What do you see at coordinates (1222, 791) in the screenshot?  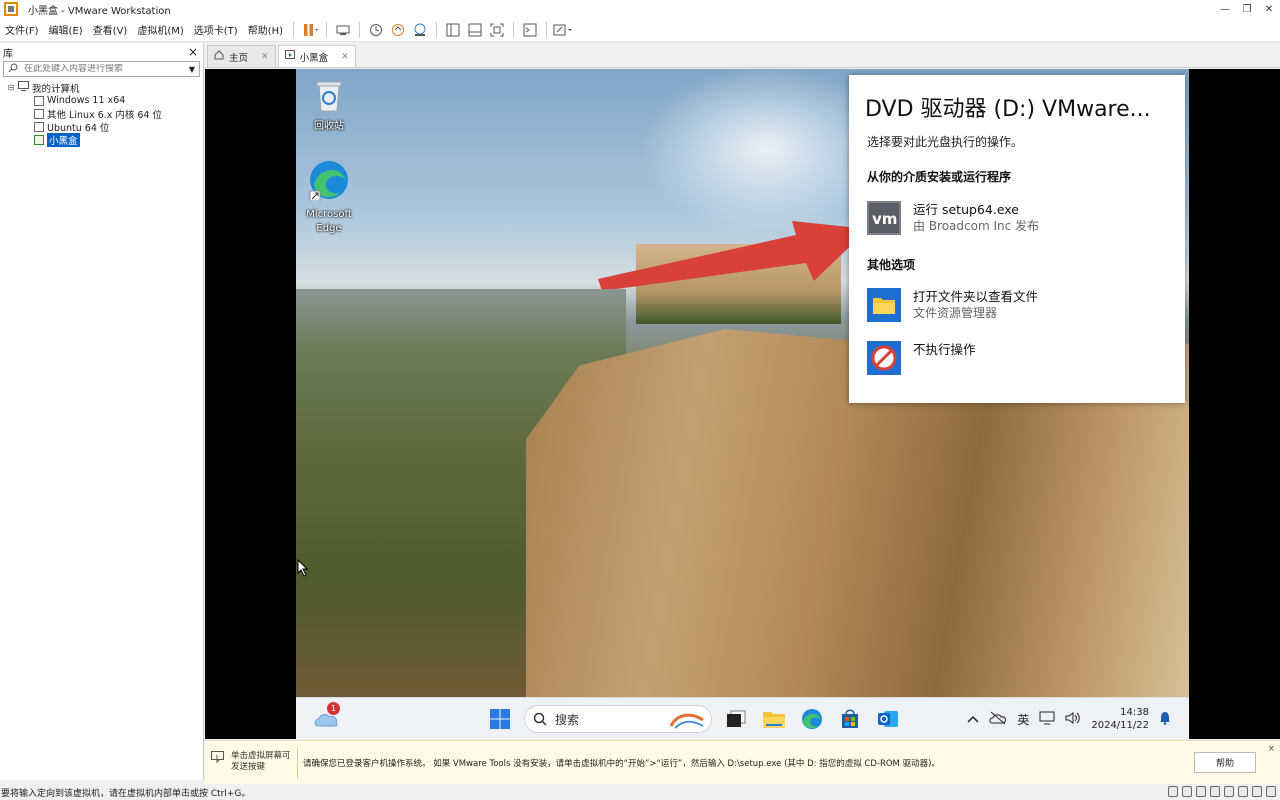 I see `device-status-icons` at bounding box center [1222, 791].